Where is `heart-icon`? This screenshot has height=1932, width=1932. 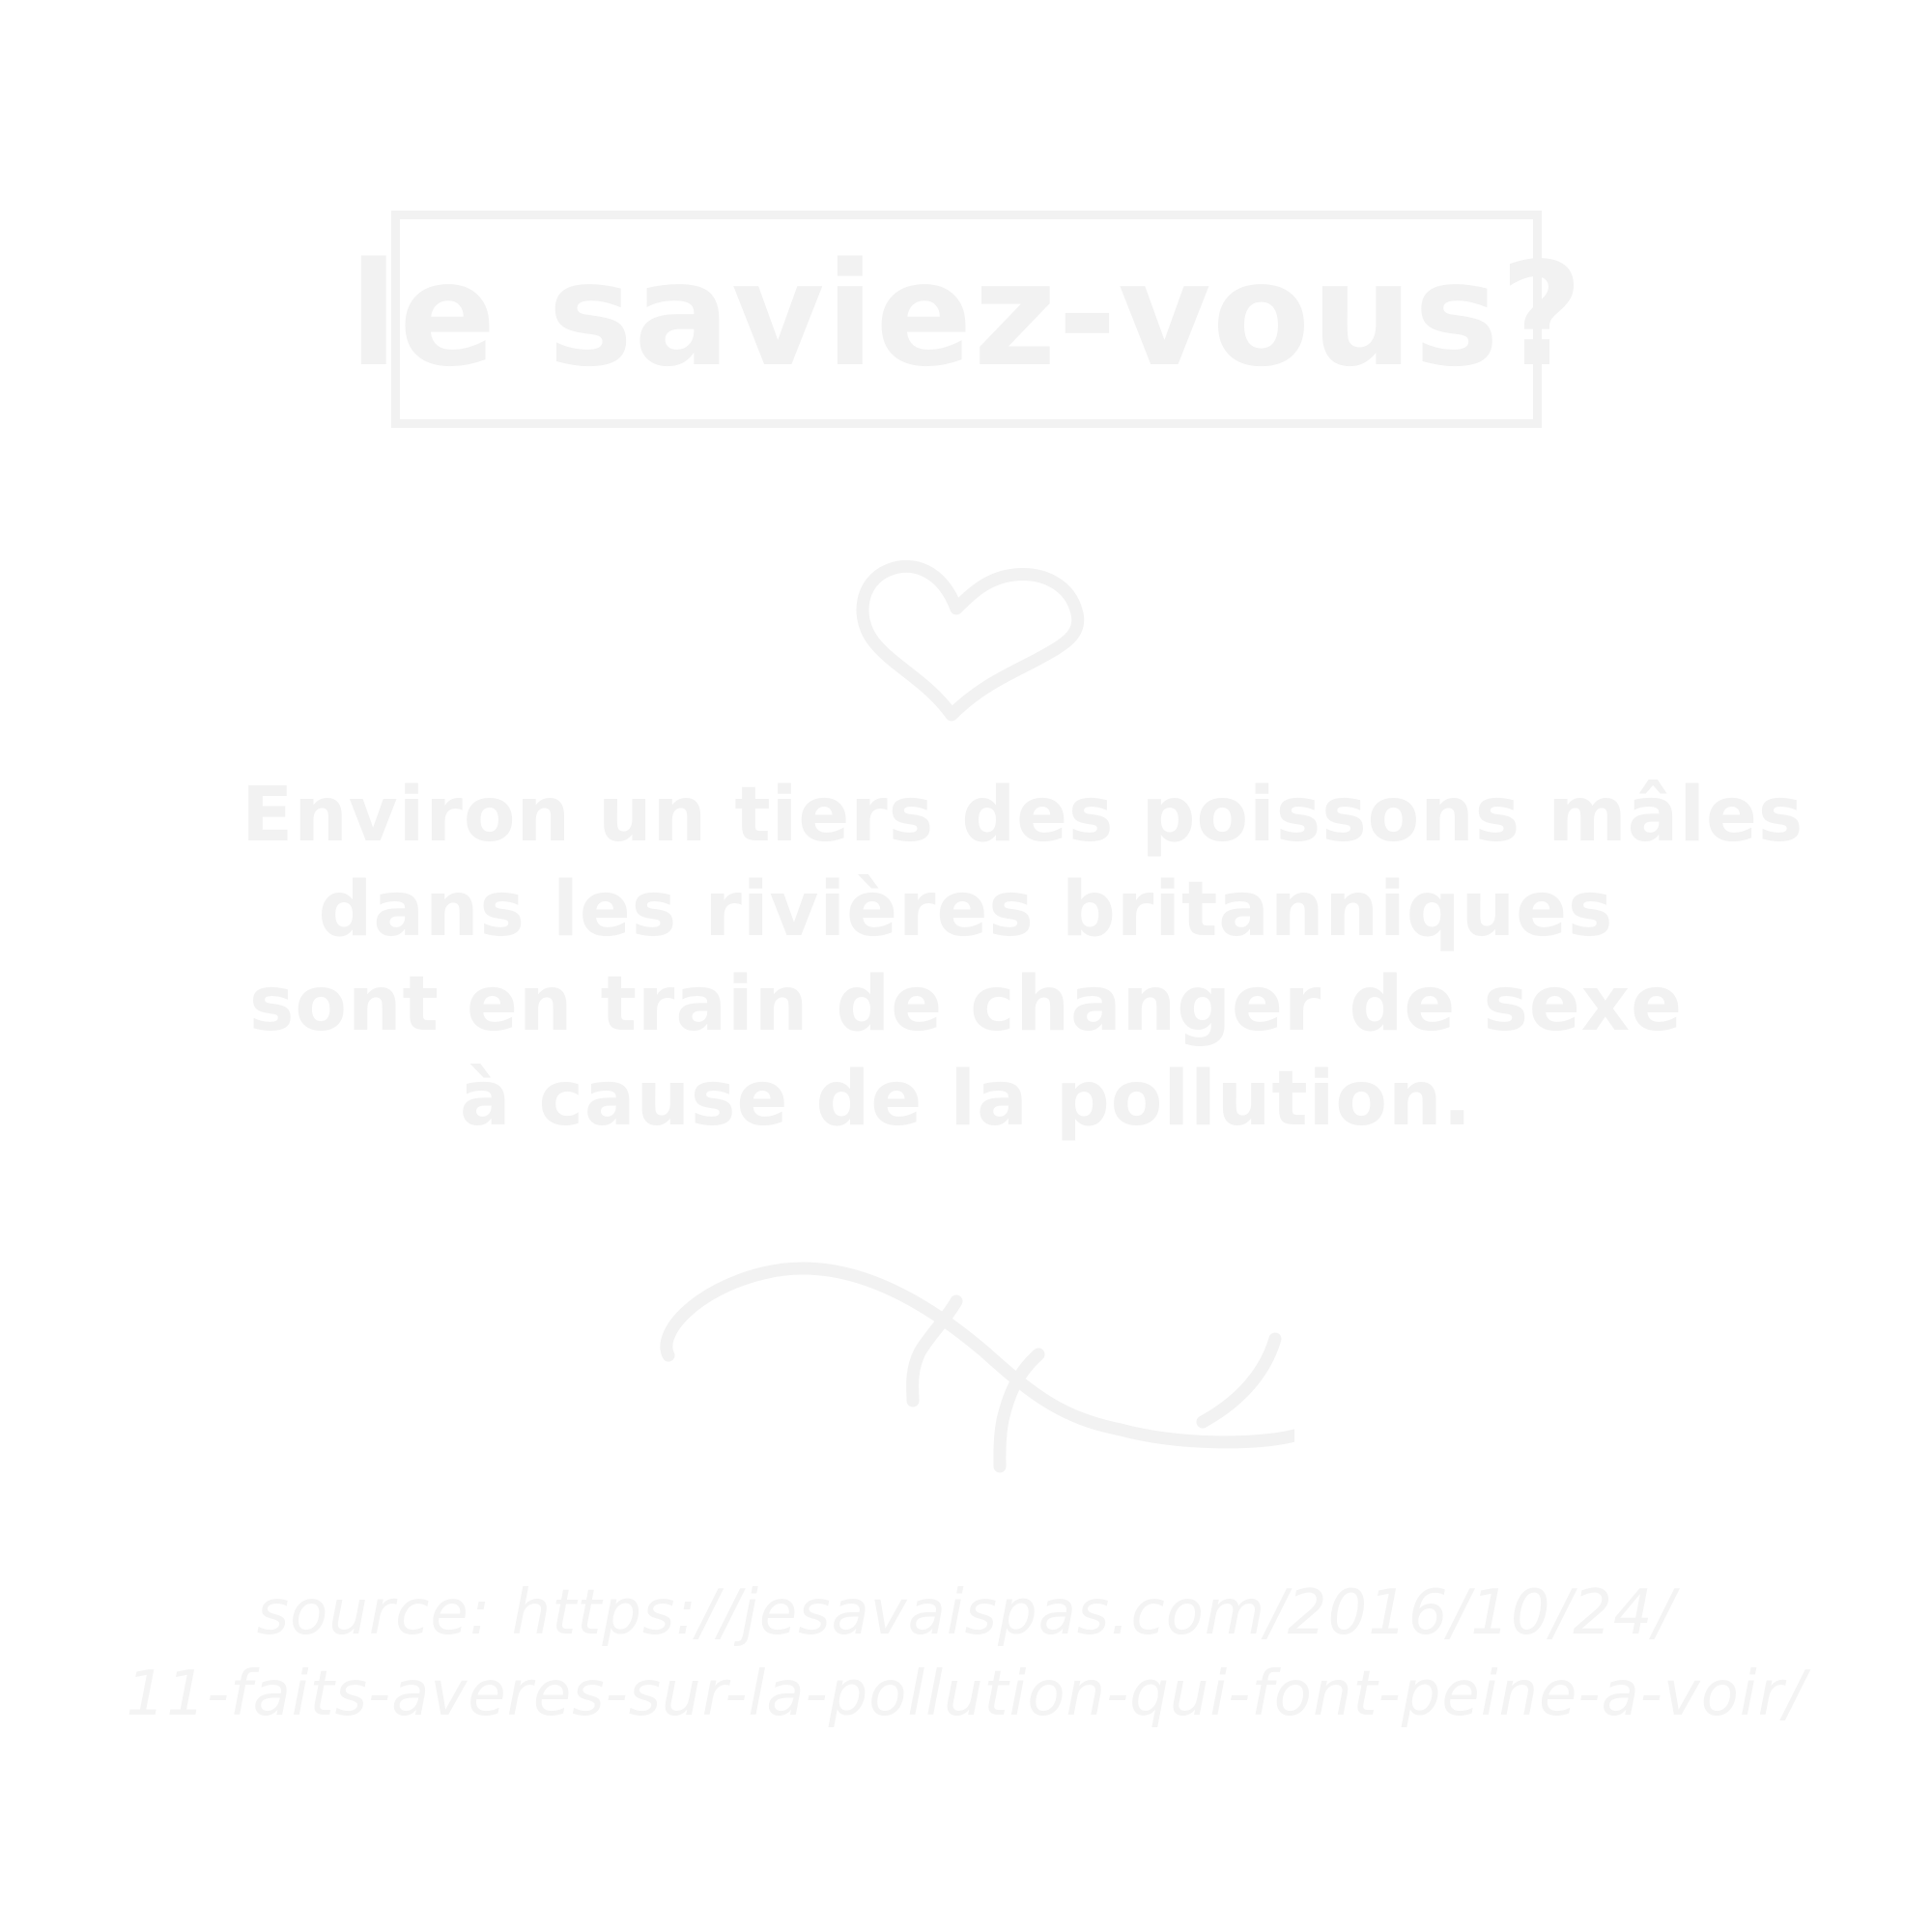 heart-icon is located at coordinates (970, 640).